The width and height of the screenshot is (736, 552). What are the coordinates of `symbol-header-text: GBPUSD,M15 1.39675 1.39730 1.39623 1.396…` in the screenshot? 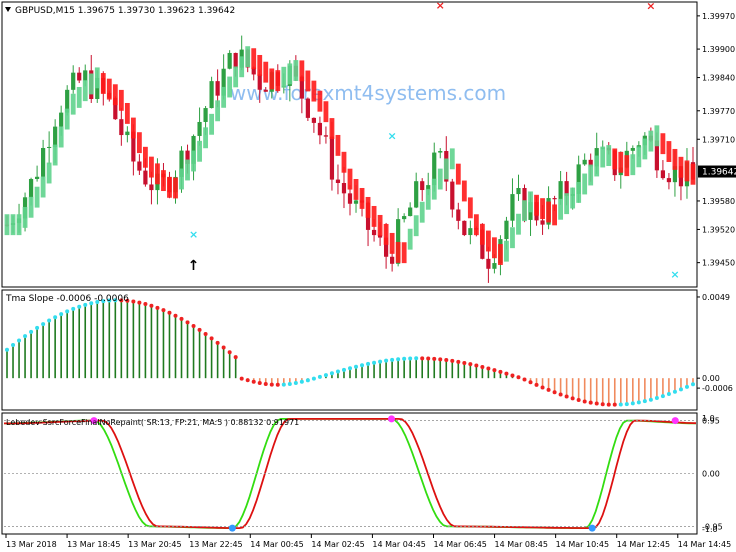 It's located at (125, 11).